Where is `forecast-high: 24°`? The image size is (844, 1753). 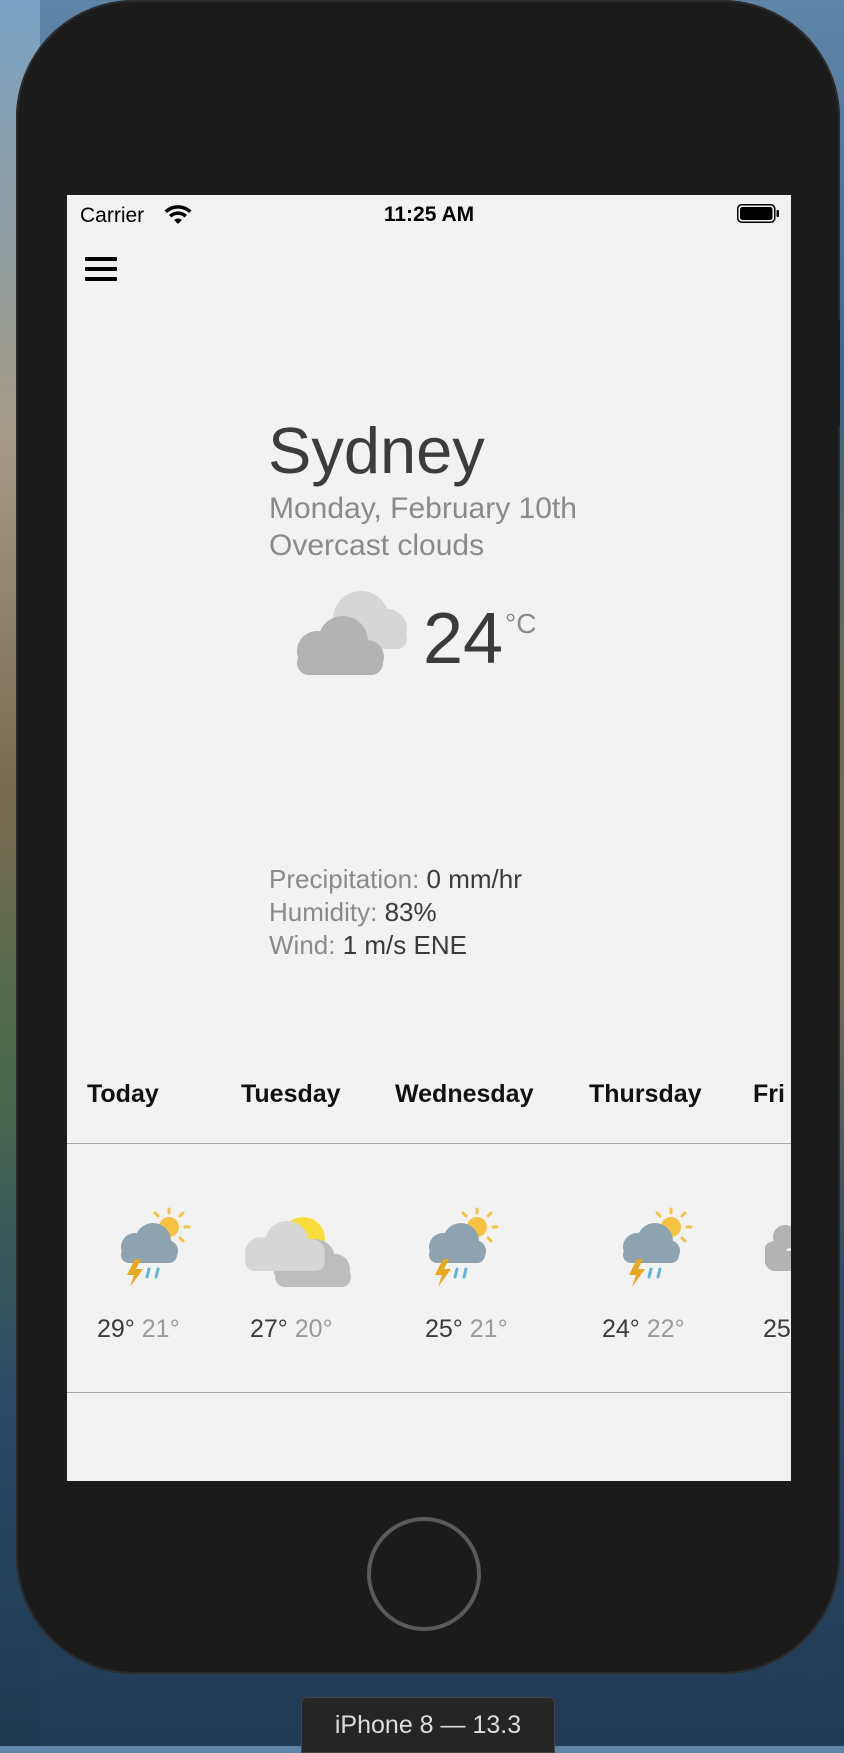
forecast-high: 24° is located at coordinates (621, 1329).